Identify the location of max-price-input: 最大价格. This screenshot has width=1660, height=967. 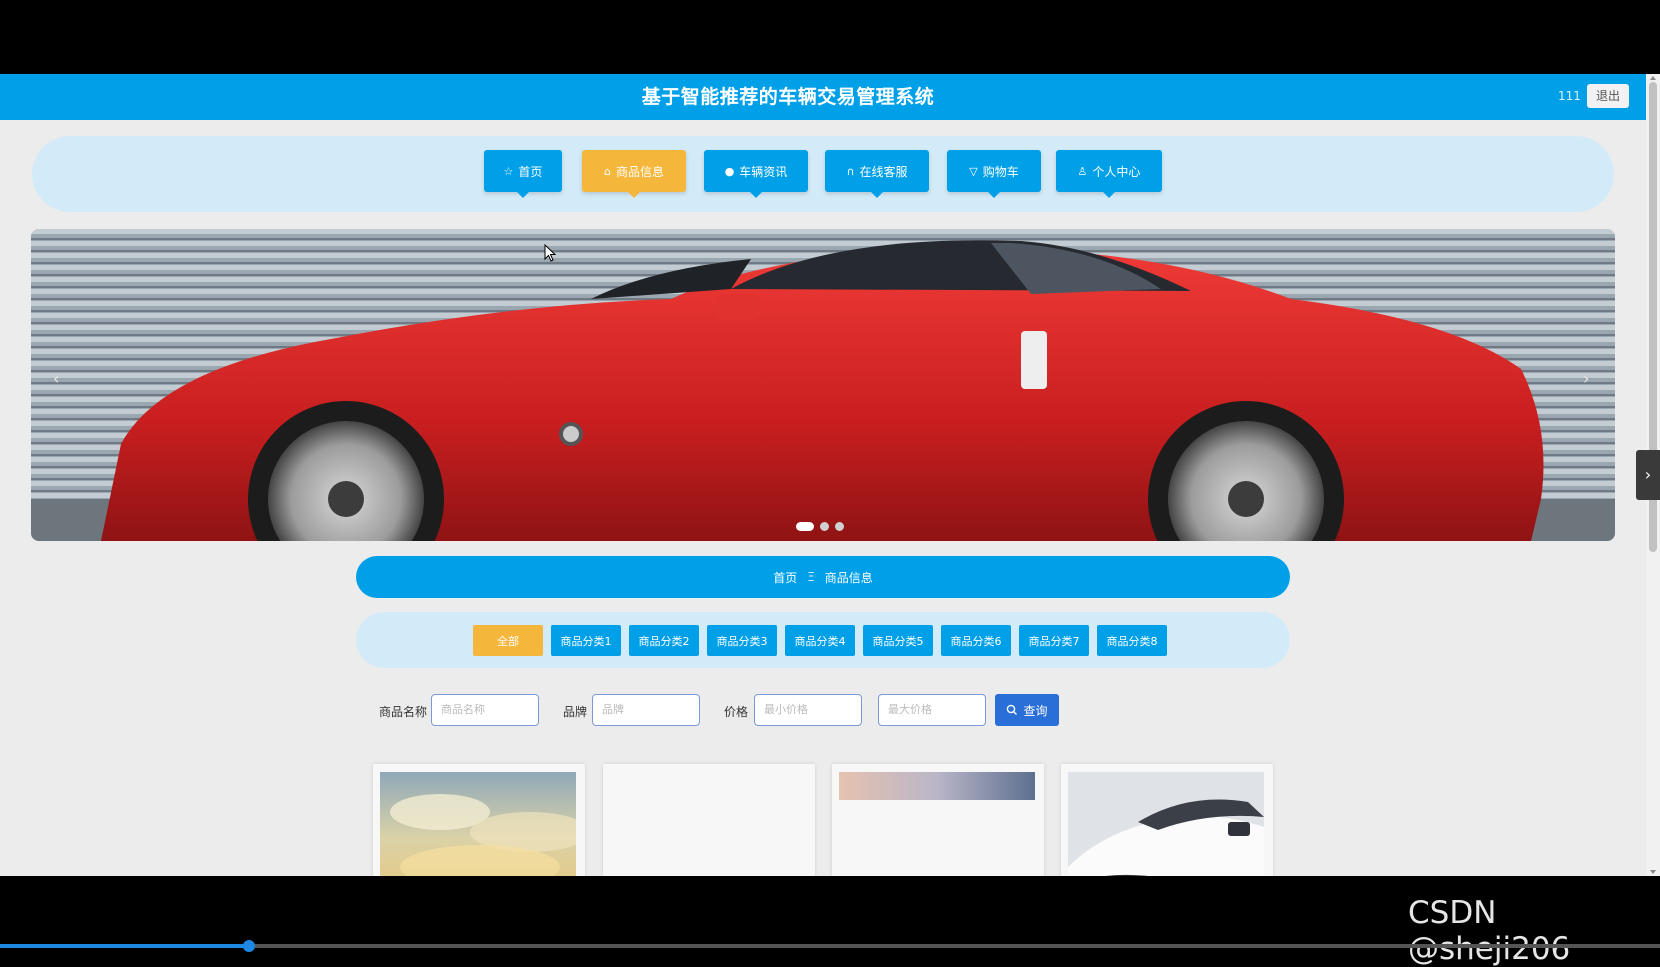
(932, 710).